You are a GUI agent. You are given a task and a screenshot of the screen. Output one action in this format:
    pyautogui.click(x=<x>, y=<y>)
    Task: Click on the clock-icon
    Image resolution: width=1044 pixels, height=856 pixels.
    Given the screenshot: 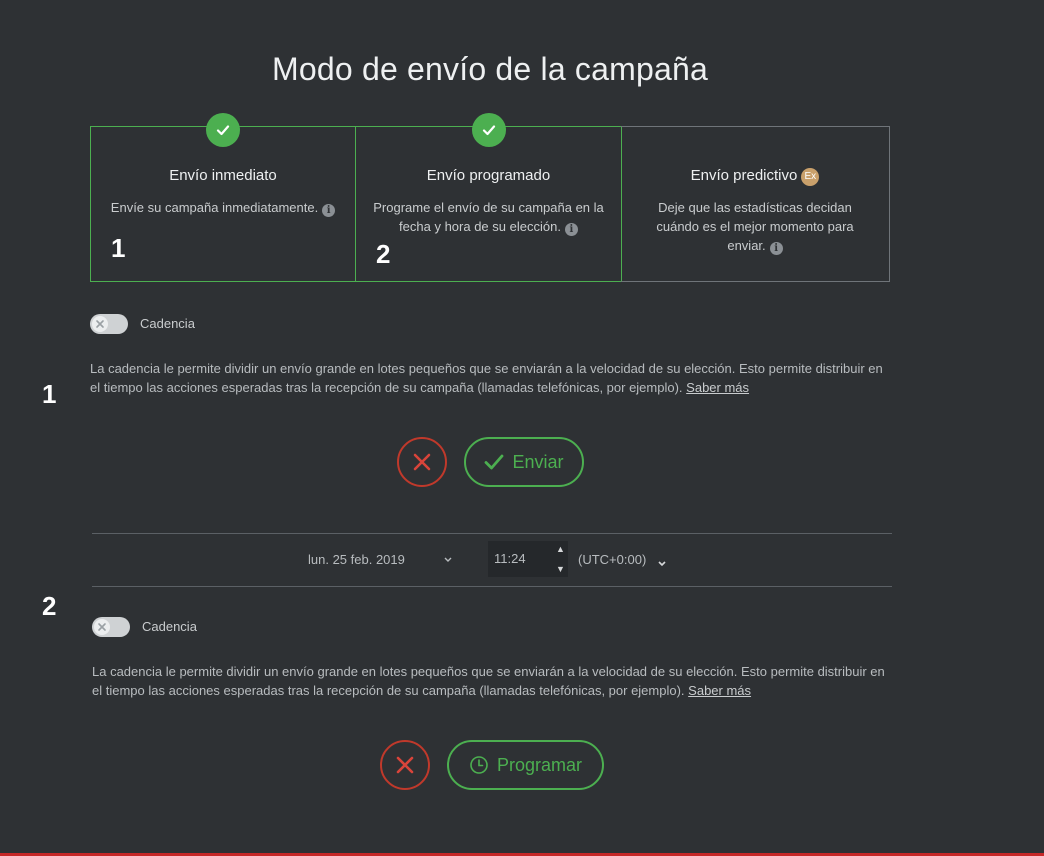 What is the action you would take?
    pyautogui.click(x=479, y=765)
    